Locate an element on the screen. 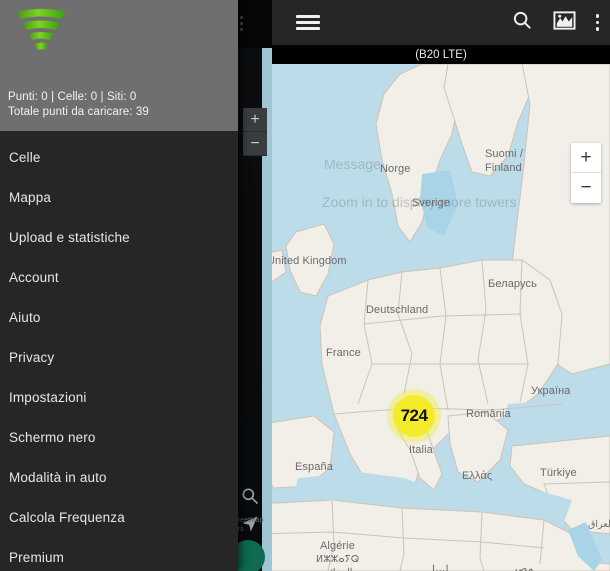 This screenshot has width=610, height=571. map-ghost-message: Message is located at coordinates (352, 164).